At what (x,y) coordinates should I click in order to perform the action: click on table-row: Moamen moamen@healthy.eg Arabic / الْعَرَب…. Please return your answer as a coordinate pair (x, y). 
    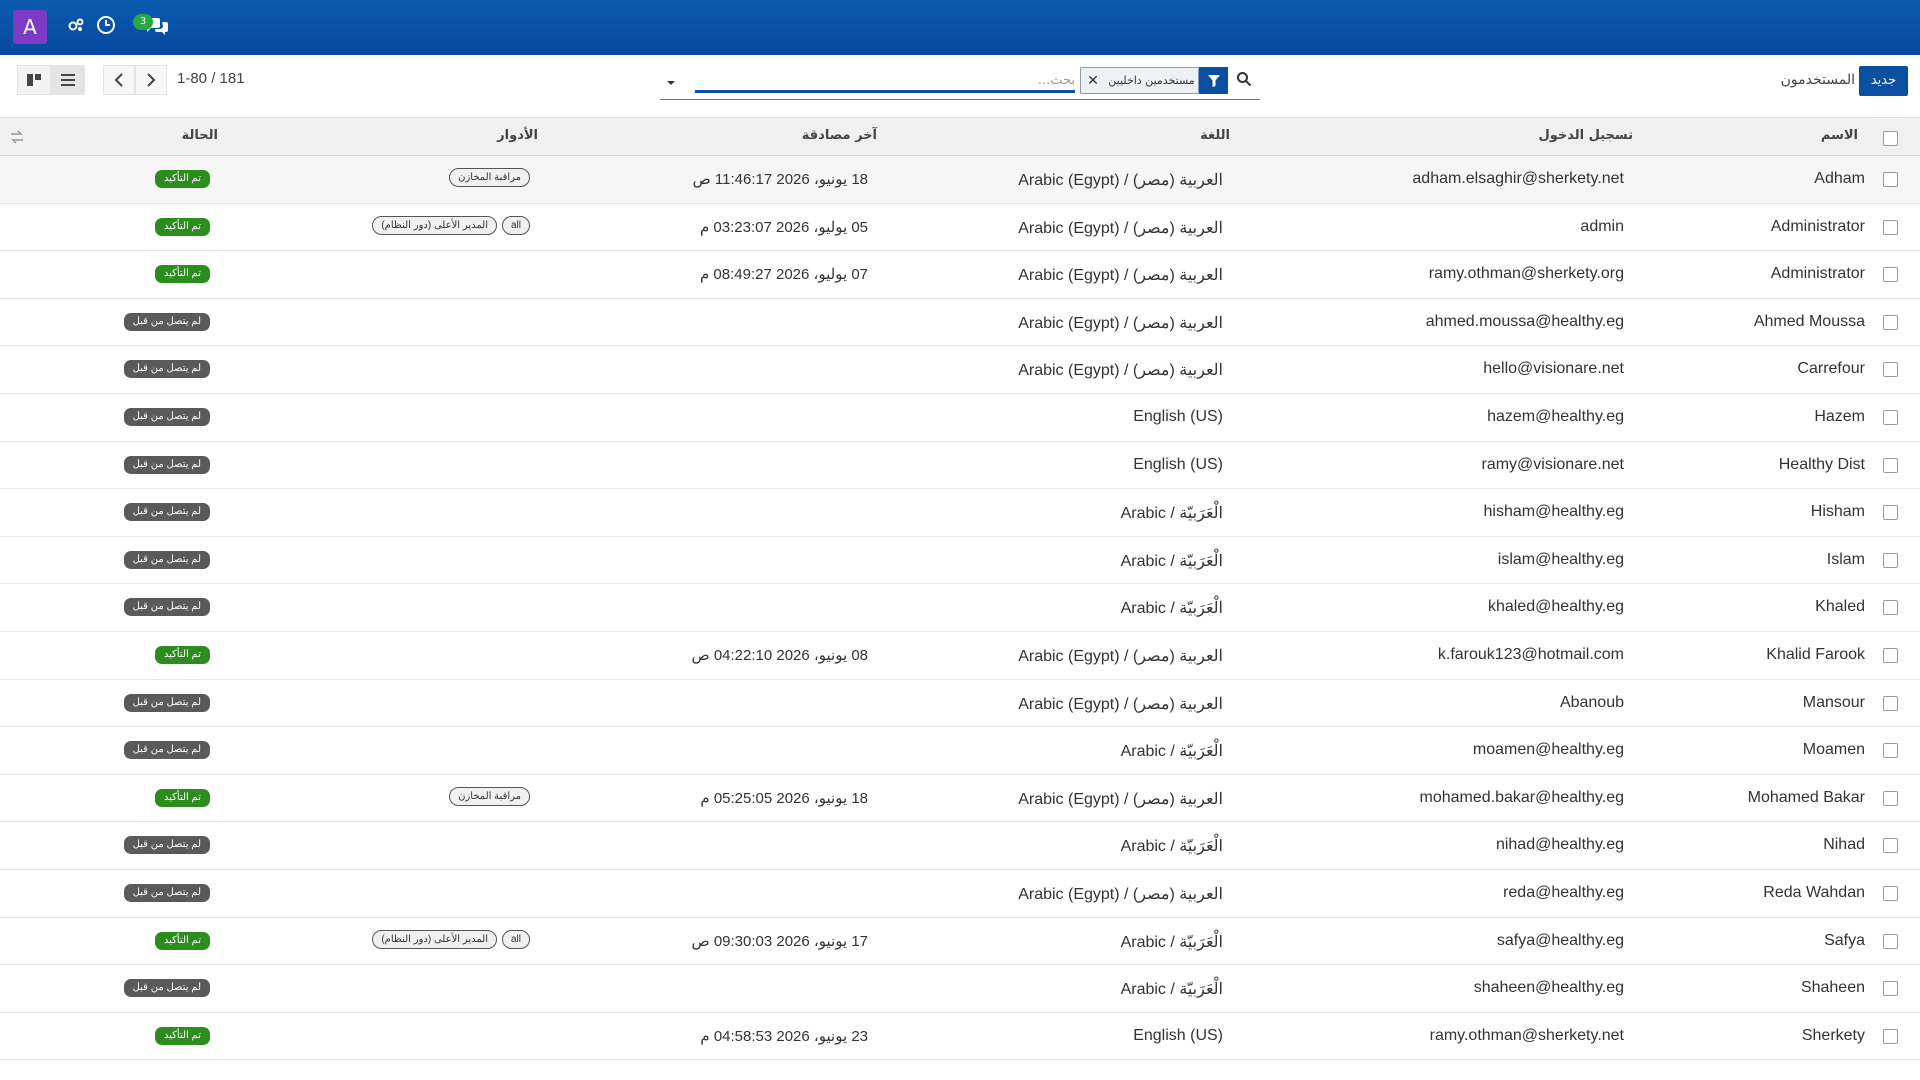
    Looking at the image, I should click on (960, 751).